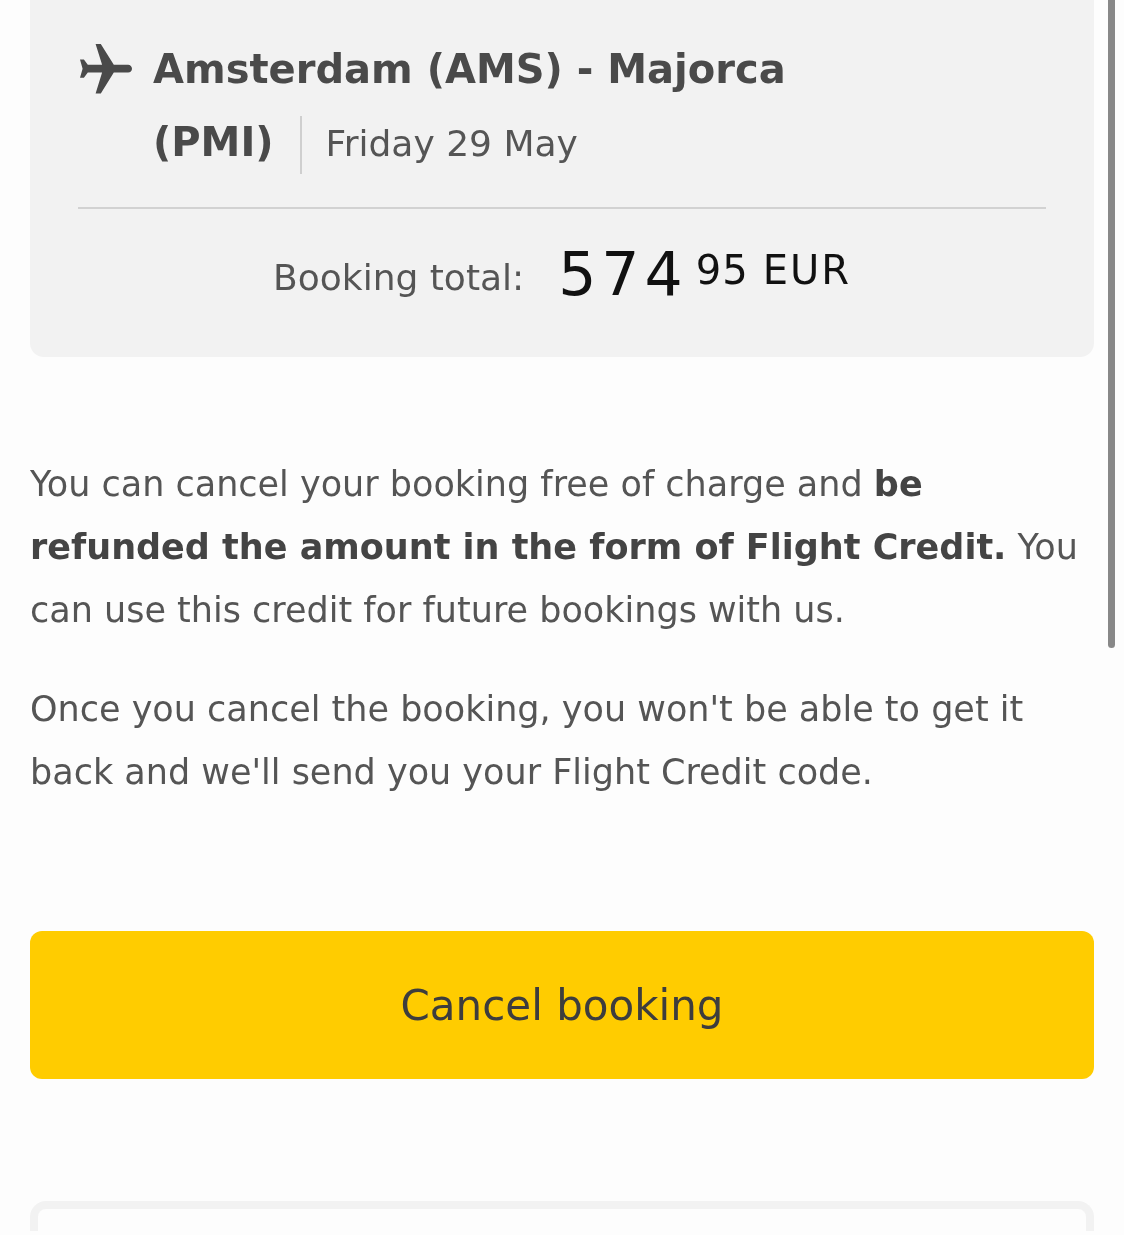  What do you see at coordinates (527, 741) in the screenshot?
I see `info-paragraph: Once you cancel the booking, you won't be able to get it back and we'll send you your Flight Credit code.` at bounding box center [527, 741].